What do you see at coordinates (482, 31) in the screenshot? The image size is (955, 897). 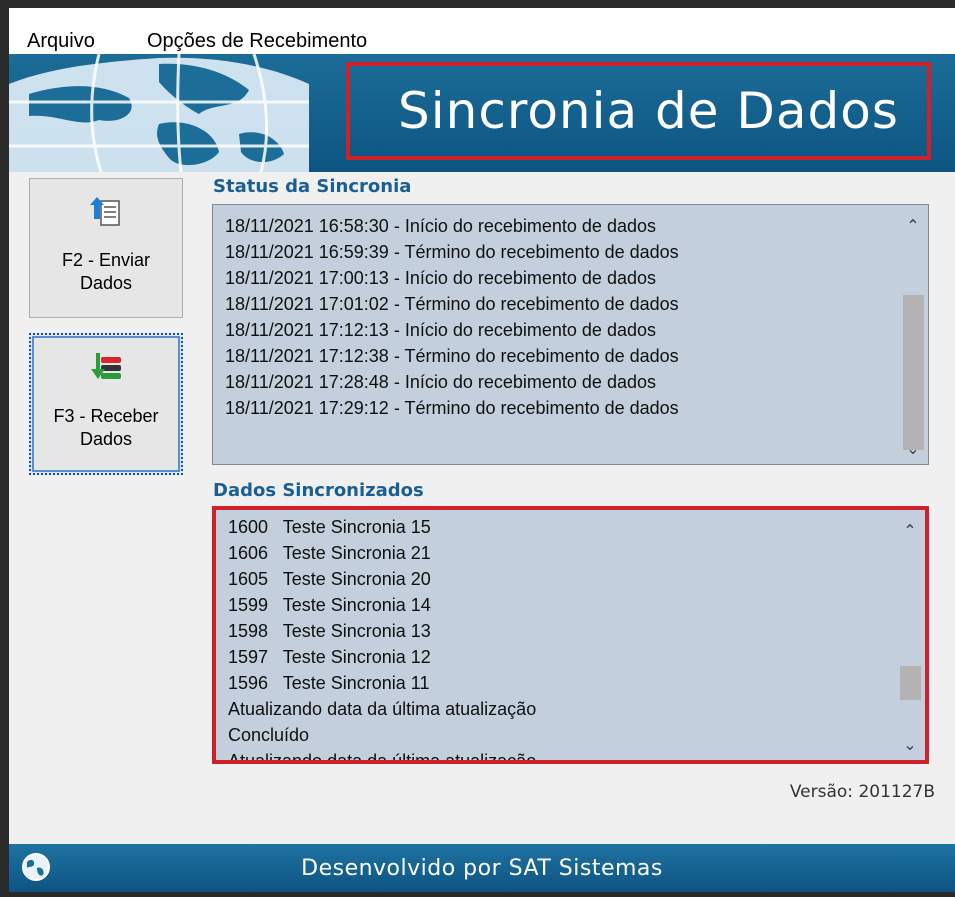 I see `menu-bar: Arquivo Opções de Recebimento` at bounding box center [482, 31].